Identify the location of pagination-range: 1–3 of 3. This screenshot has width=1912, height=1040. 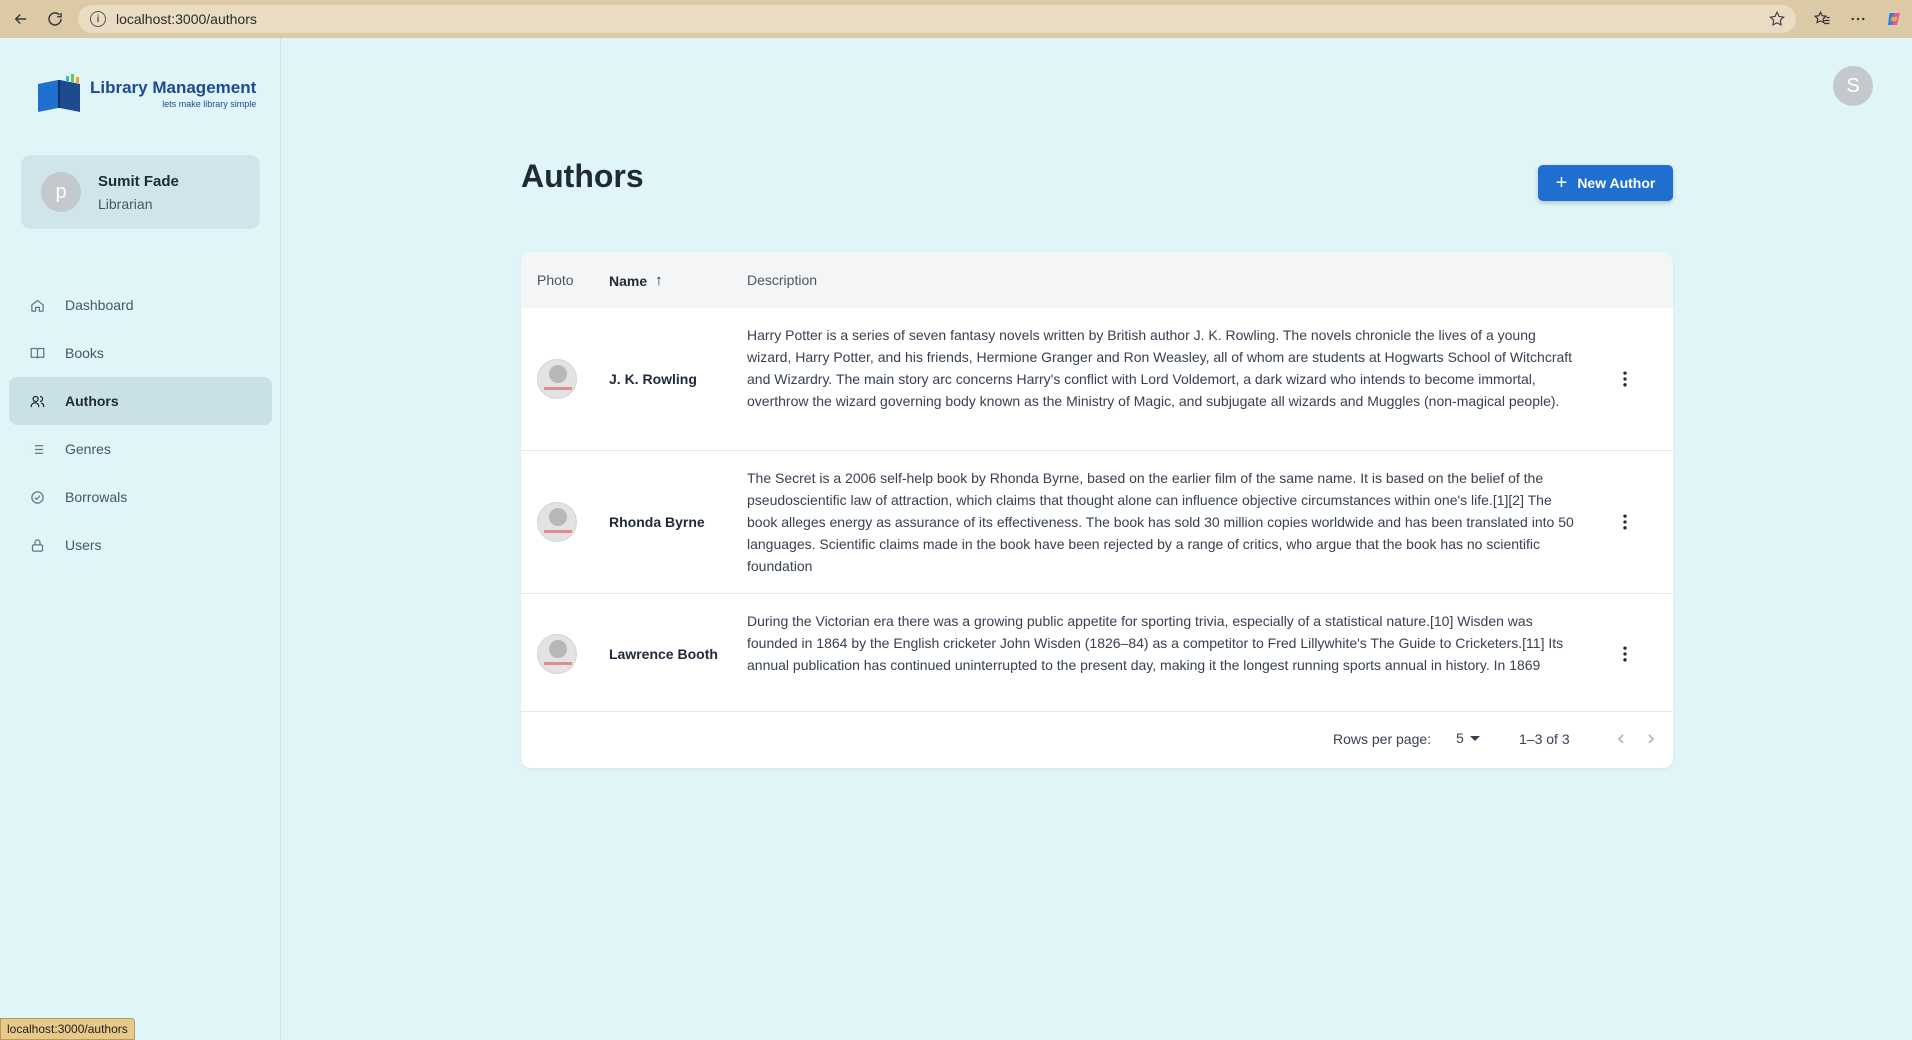
(1544, 739).